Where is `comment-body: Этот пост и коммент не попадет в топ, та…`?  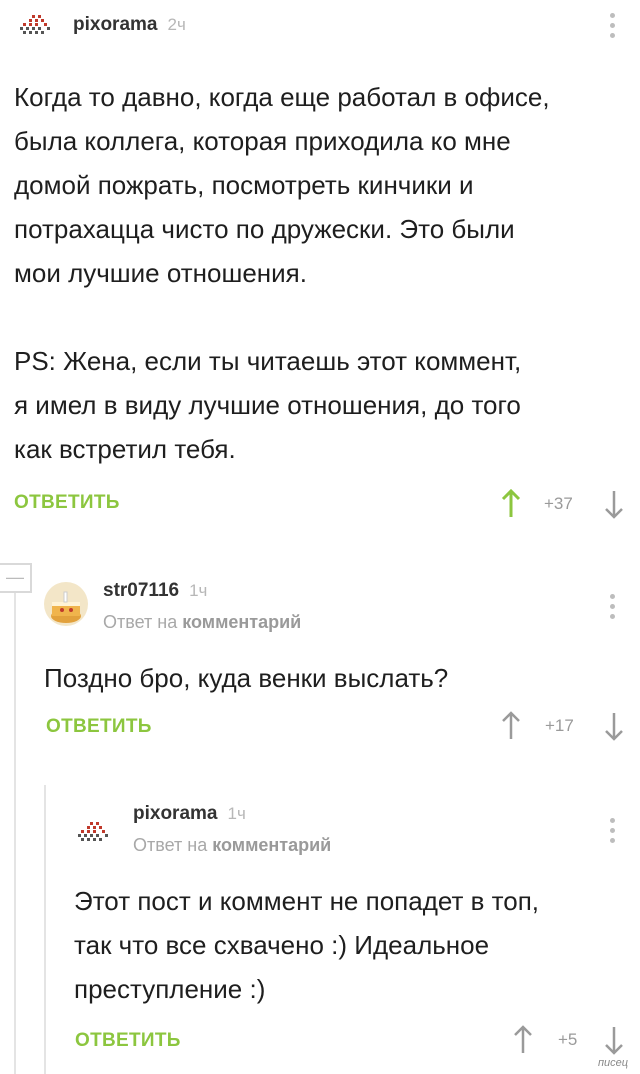 comment-body: Этот пост и коммент не попадет в топ, та… is located at coordinates (354, 945).